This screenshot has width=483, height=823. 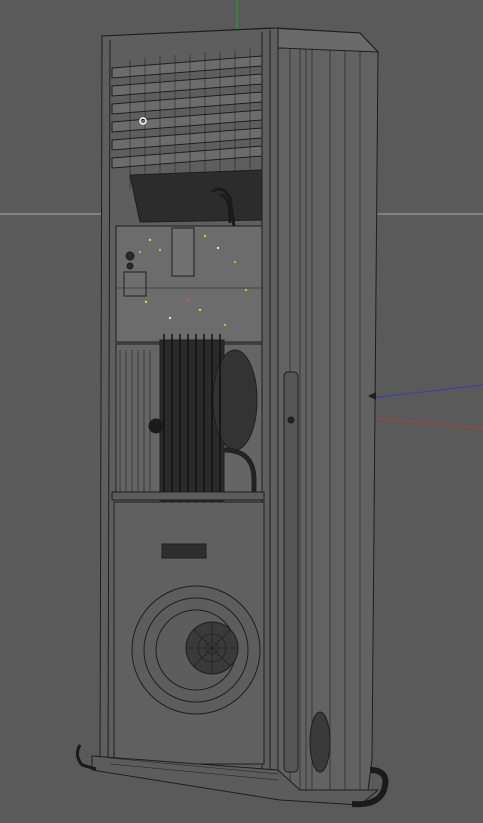 What do you see at coordinates (184, 551) in the screenshot?
I see `fan-grill-top` at bounding box center [184, 551].